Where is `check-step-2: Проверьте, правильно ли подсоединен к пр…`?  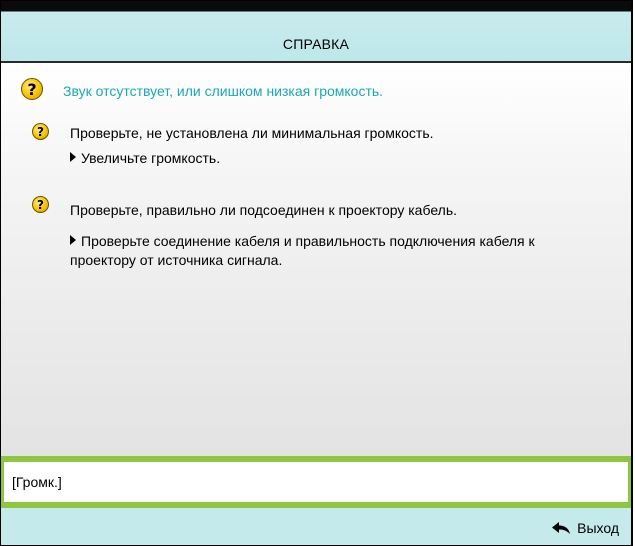
check-step-2: Проверьте, правильно ли подсоединен к пр… is located at coordinates (263, 210).